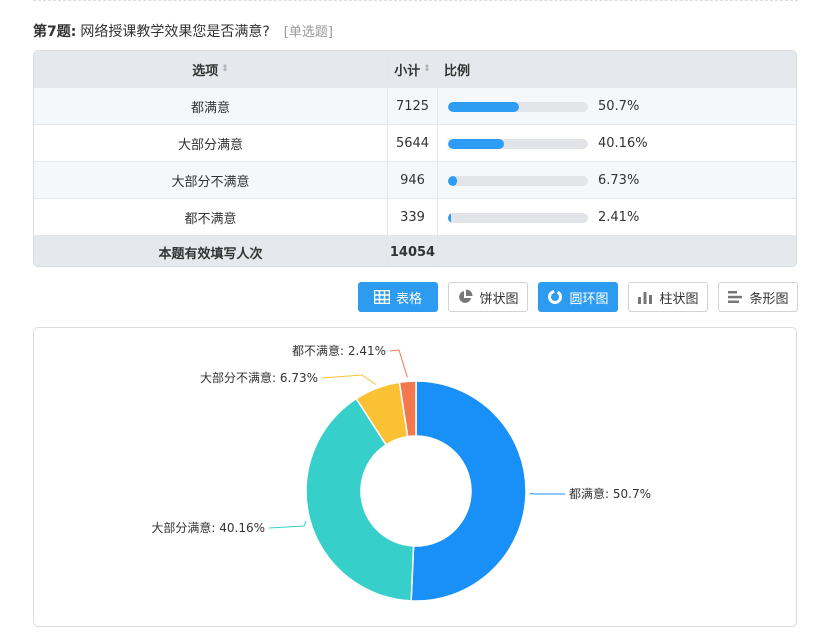  I want to click on table-row: 大部分满意 5644 40.16%, so click(415, 142).